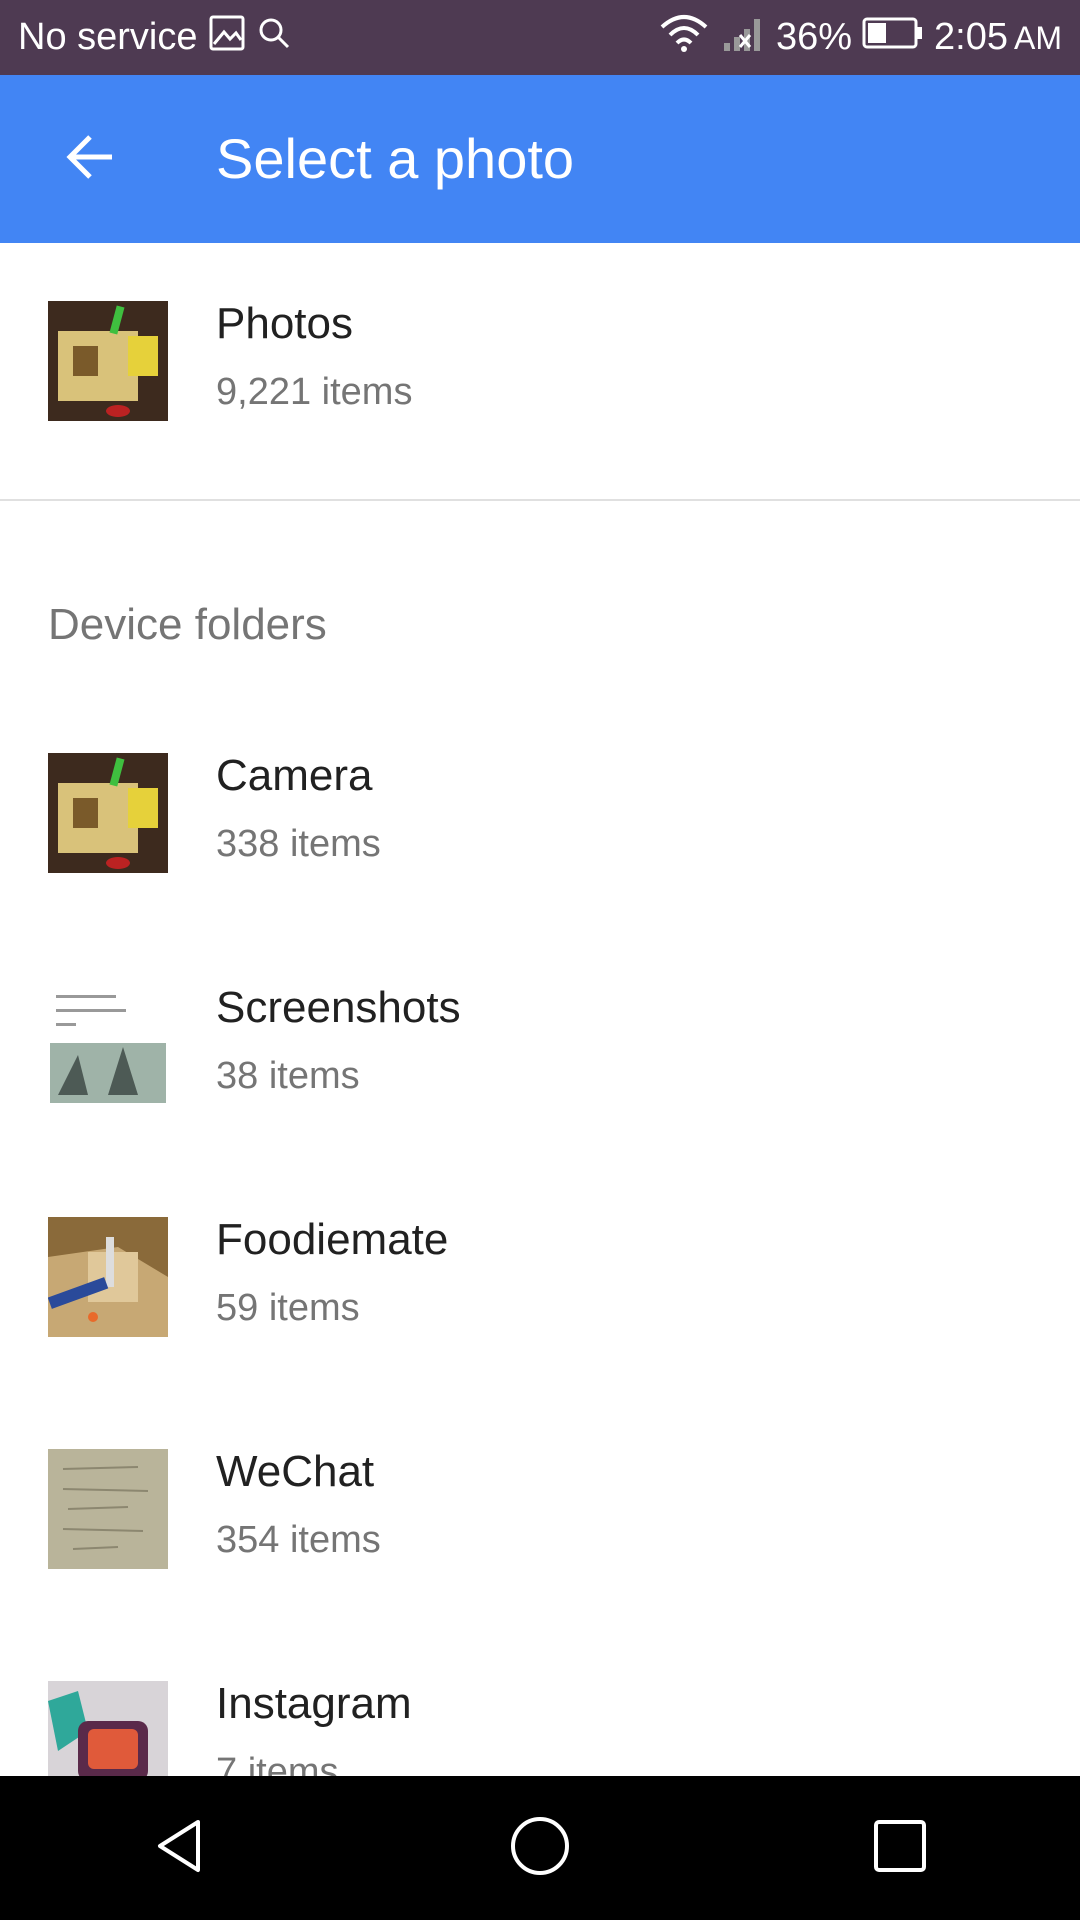  Describe the element at coordinates (540, 1699) in the screenshot. I see `folder-row-instagram: Instagram 7 items` at that location.